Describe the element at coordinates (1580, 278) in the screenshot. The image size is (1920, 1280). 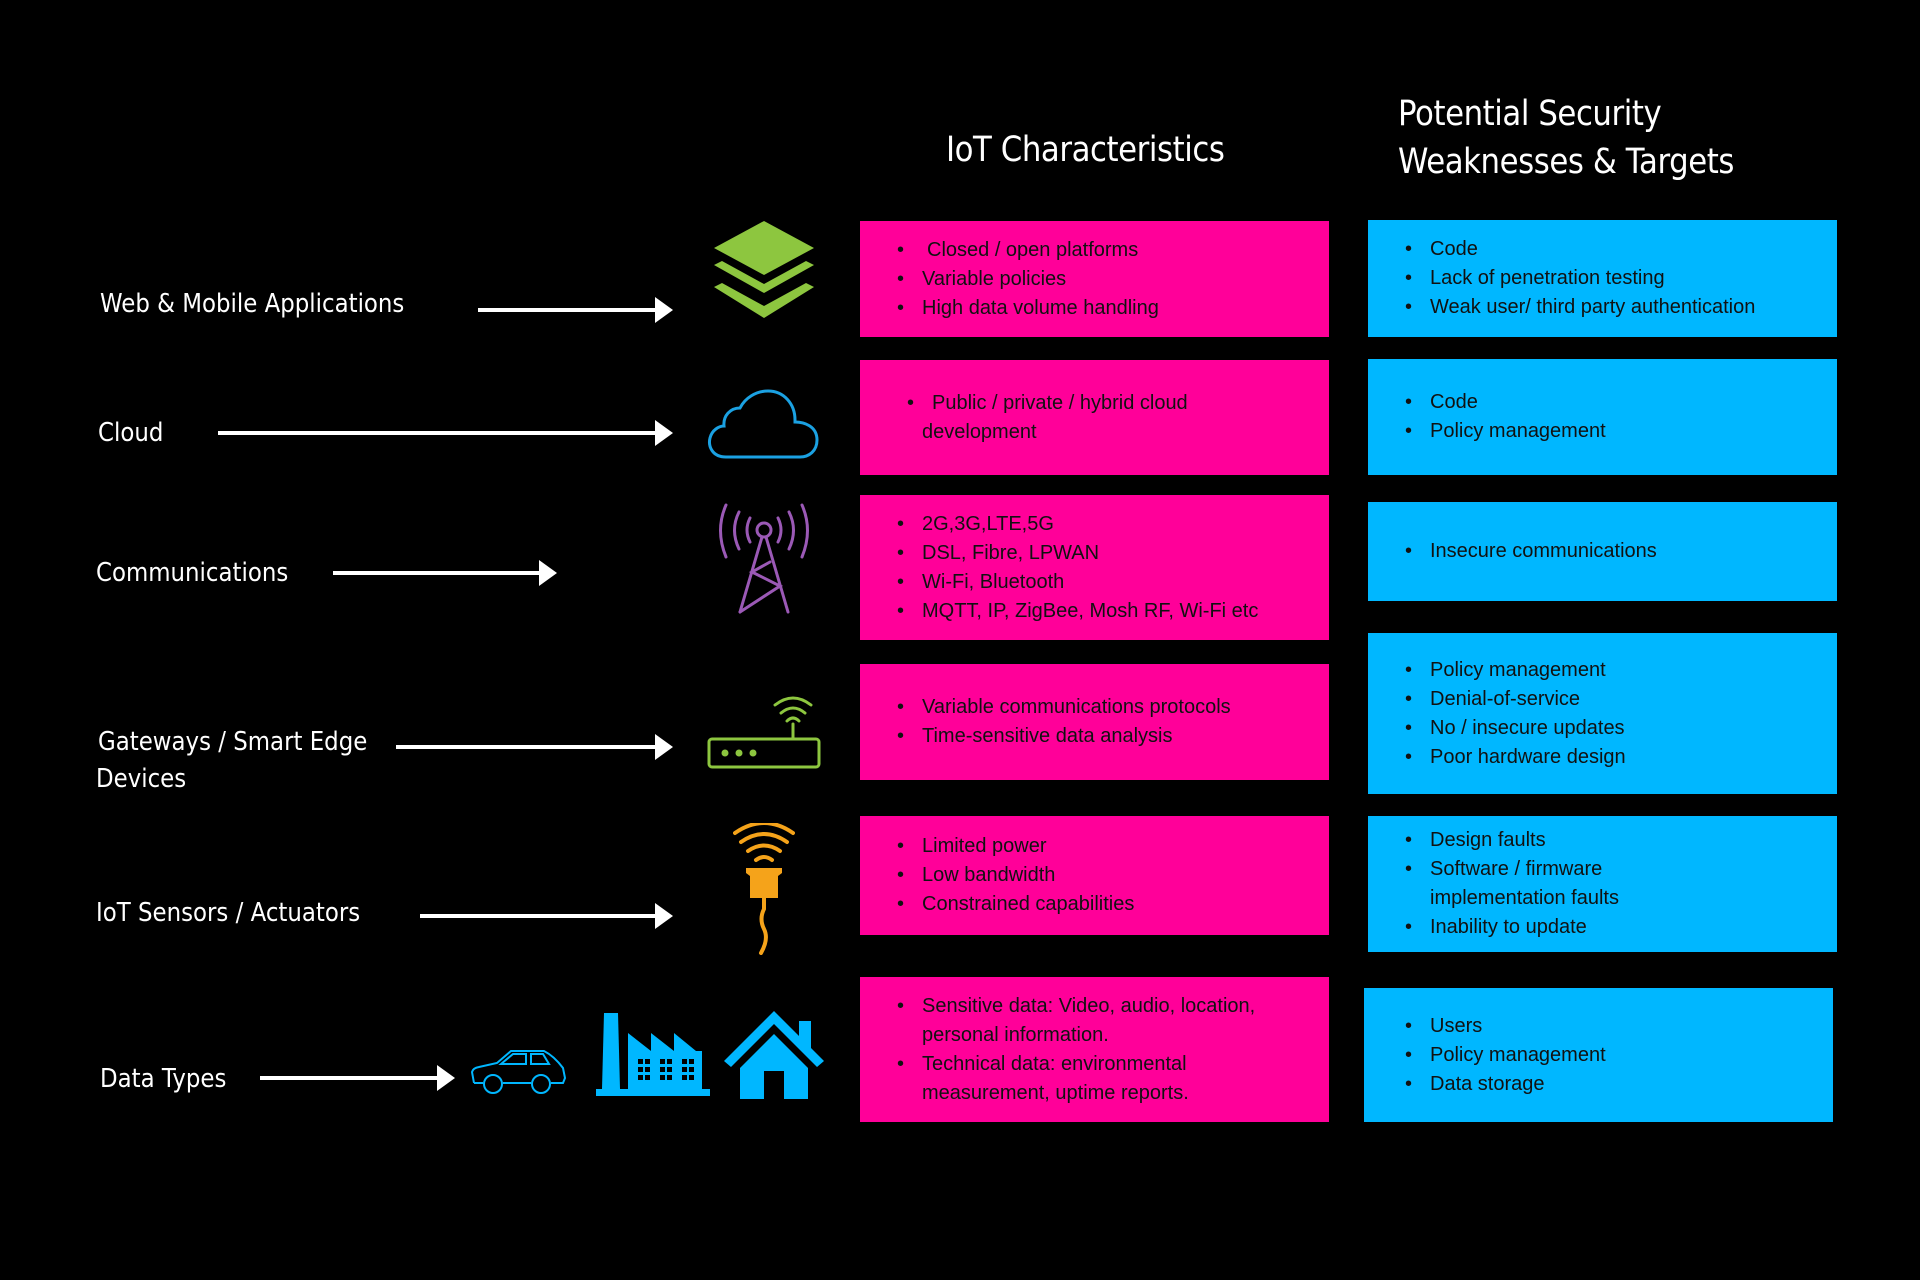
I see `weakness-item: Lack of penetration testing` at that location.